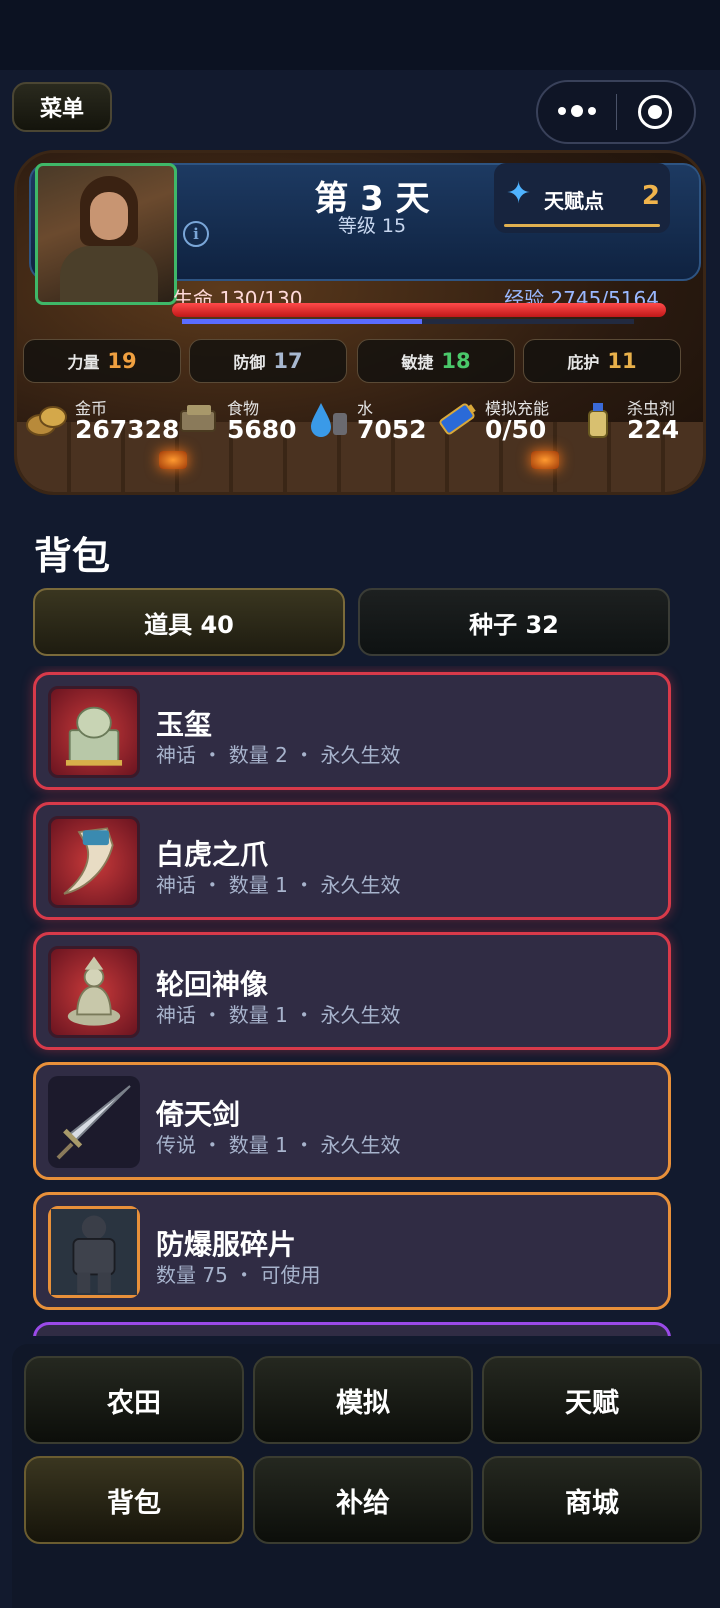 Image resolution: width=720 pixels, height=1608 pixels. Describe the element at coordinates (94, 1122) in the screenshot. I see `sword-icon` at that location.